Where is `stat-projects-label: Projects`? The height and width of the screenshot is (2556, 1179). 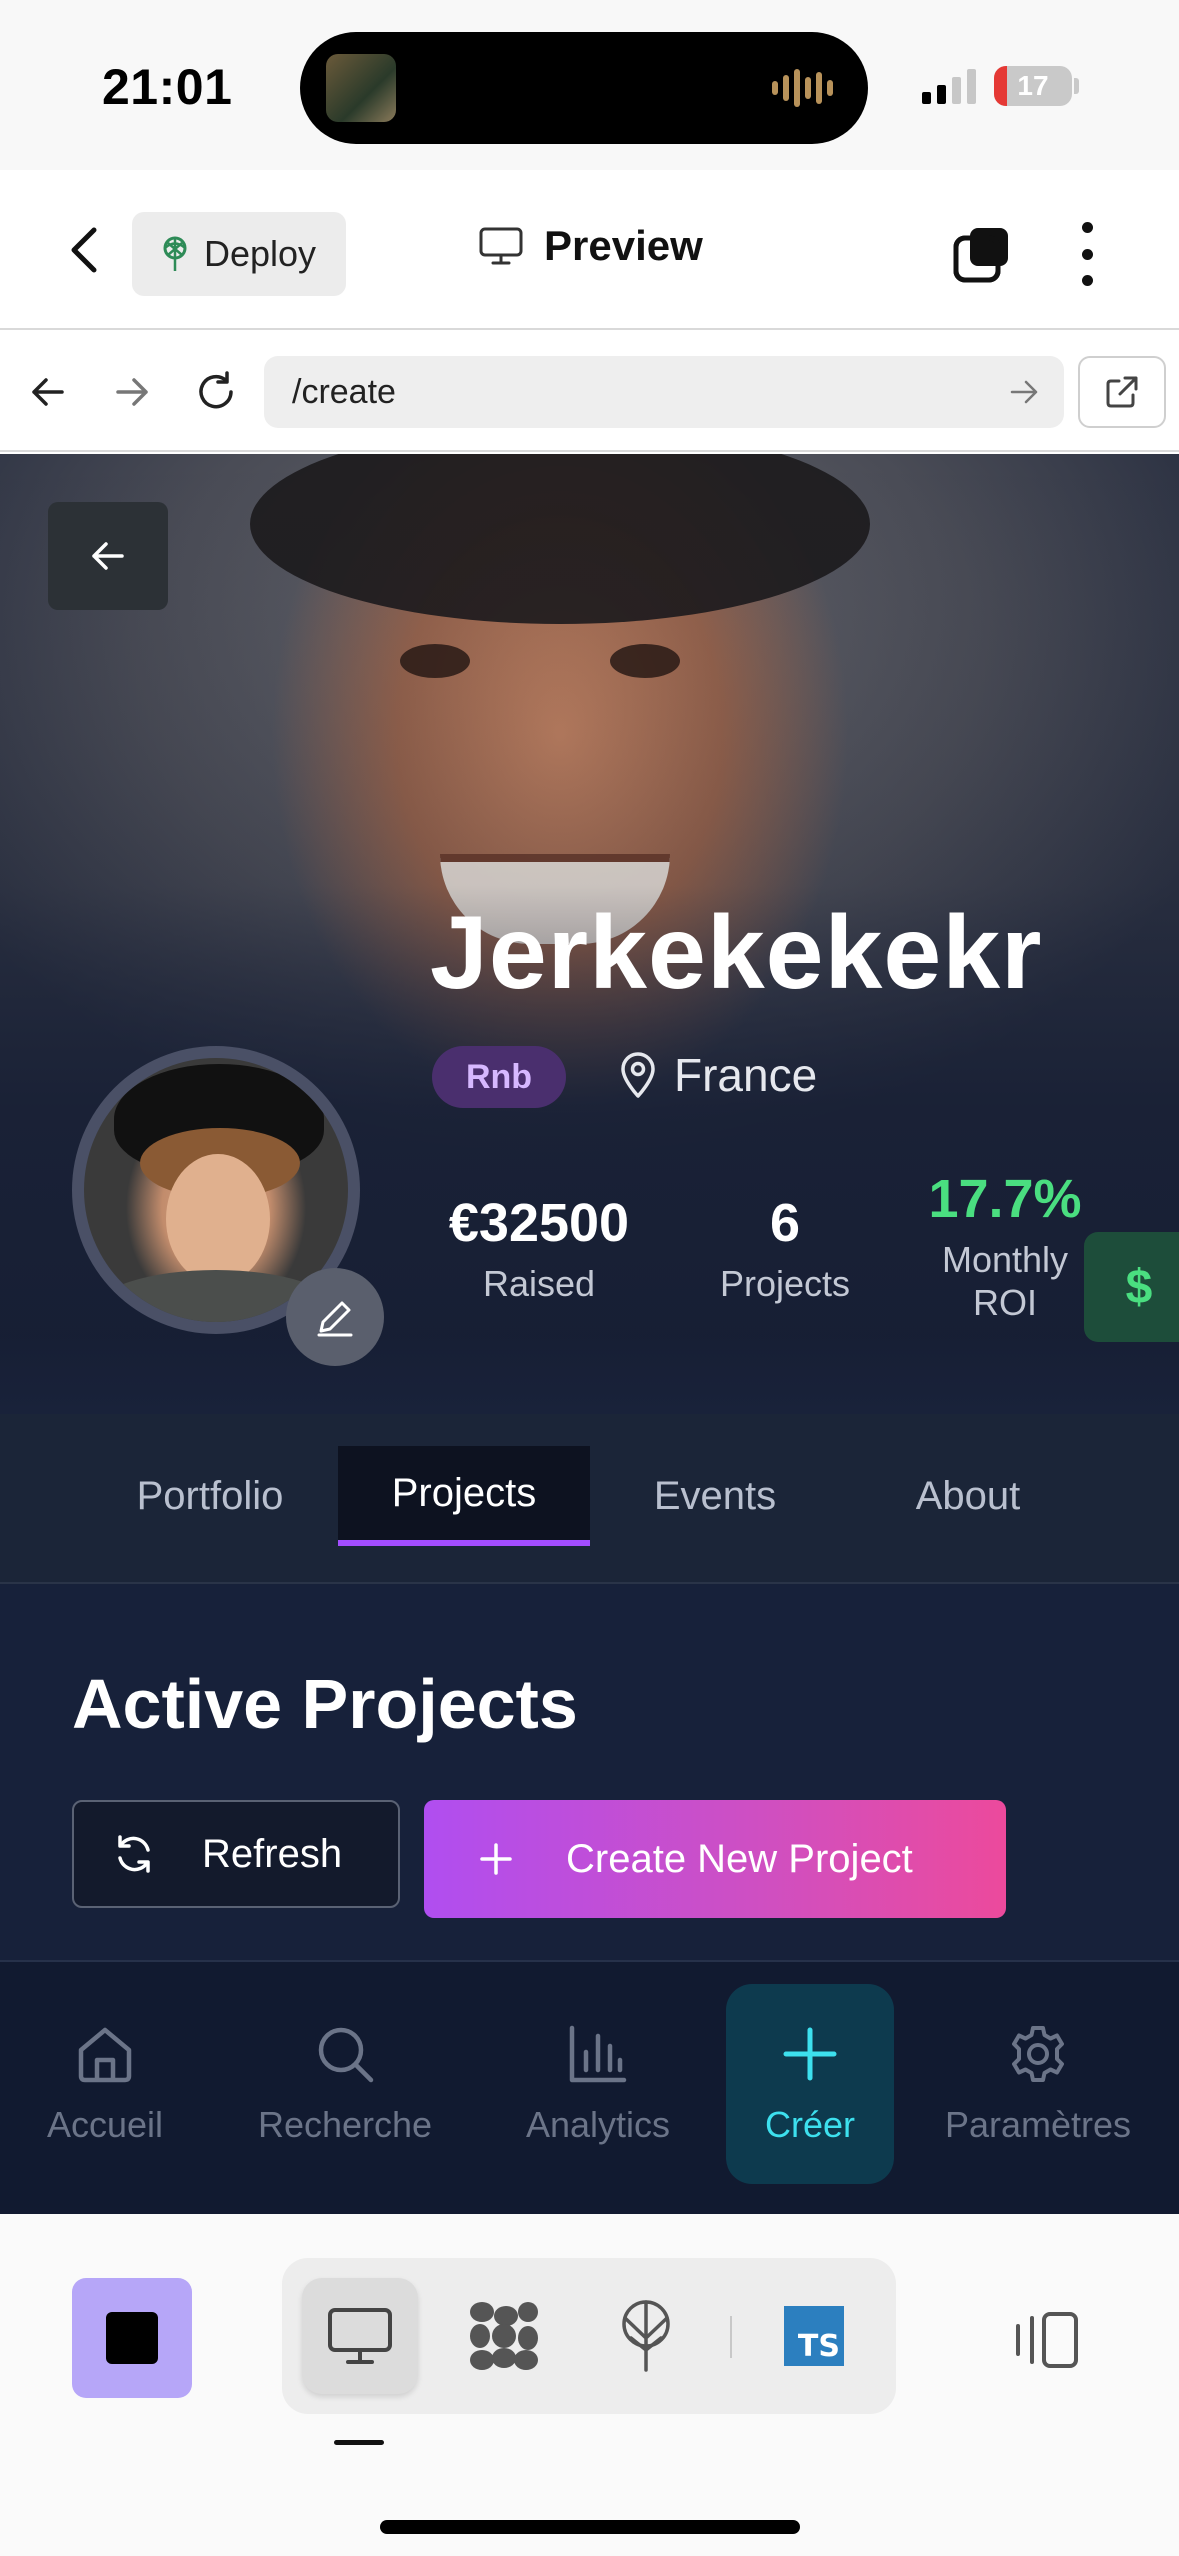 stat-projects-label: Projects is located at coordinates (785, 1283).